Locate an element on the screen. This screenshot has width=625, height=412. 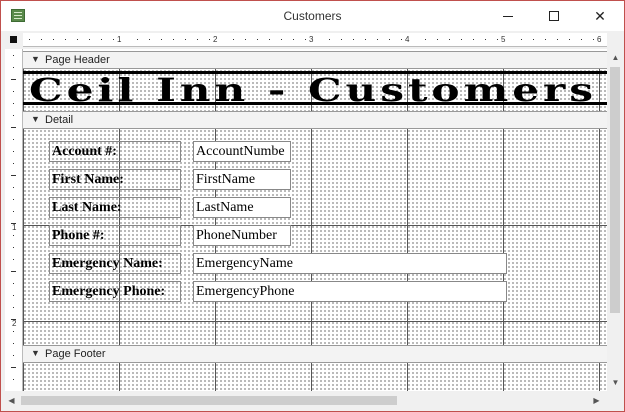
vertical-ruler: 1 2 is located at coordinates (14, 220).